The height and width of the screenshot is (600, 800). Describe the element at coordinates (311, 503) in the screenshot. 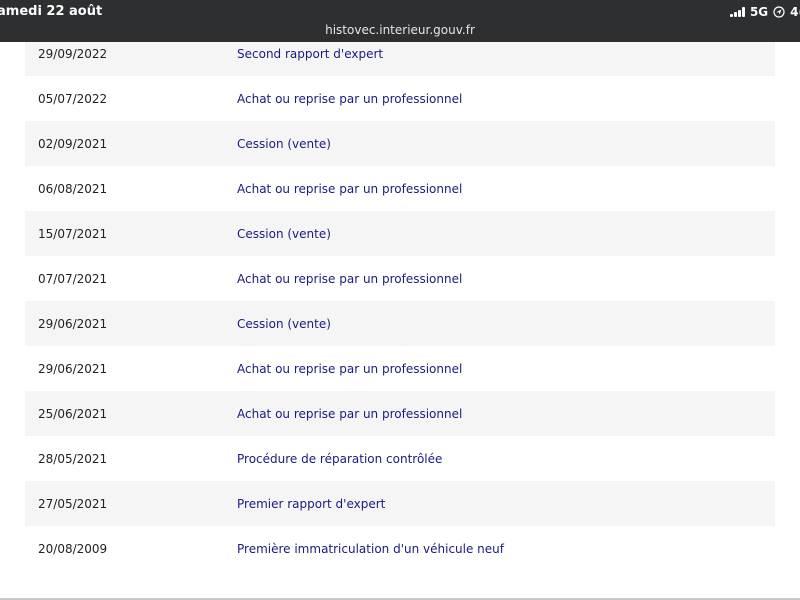

I see `event-label: Premier rapport d'expert` at that location.